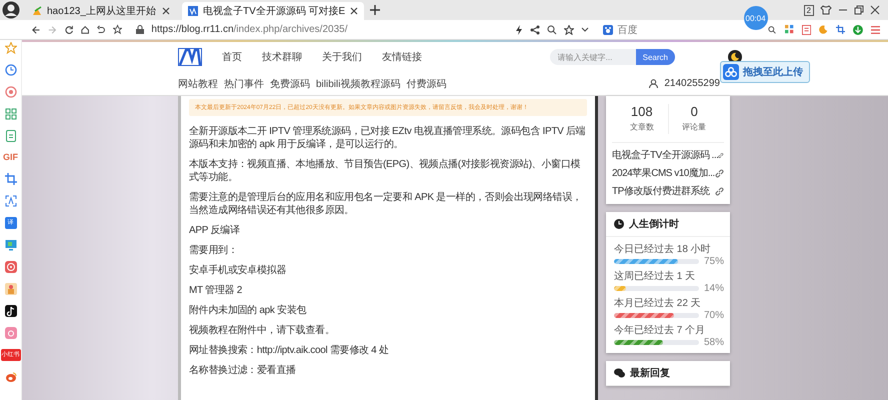 The image size is (888, 400). I want to click on progress-percent: 75%, so click(713, 261).